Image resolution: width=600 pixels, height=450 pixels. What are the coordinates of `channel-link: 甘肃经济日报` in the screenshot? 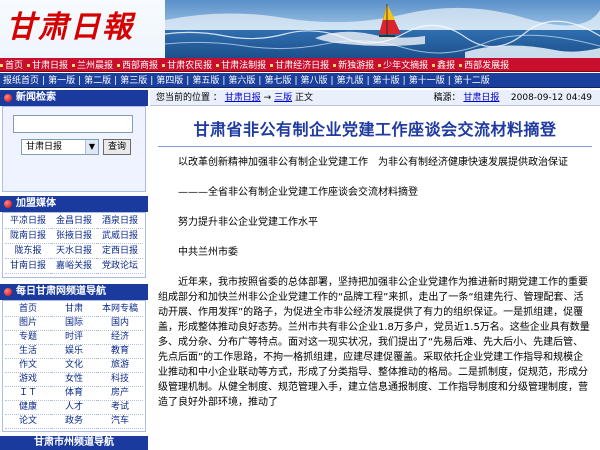 It's located at (301, 65).